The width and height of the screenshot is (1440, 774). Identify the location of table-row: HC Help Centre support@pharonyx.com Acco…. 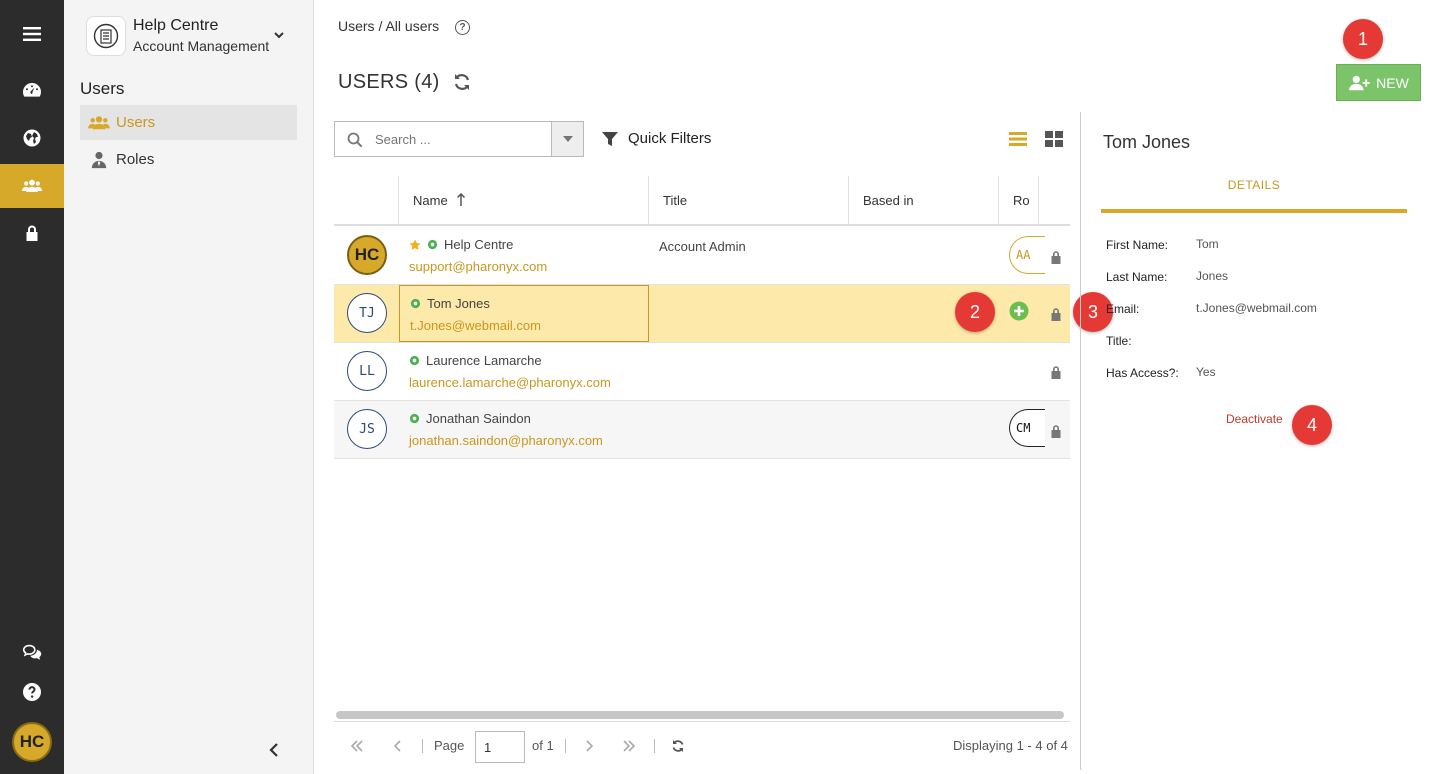
(702, 256).